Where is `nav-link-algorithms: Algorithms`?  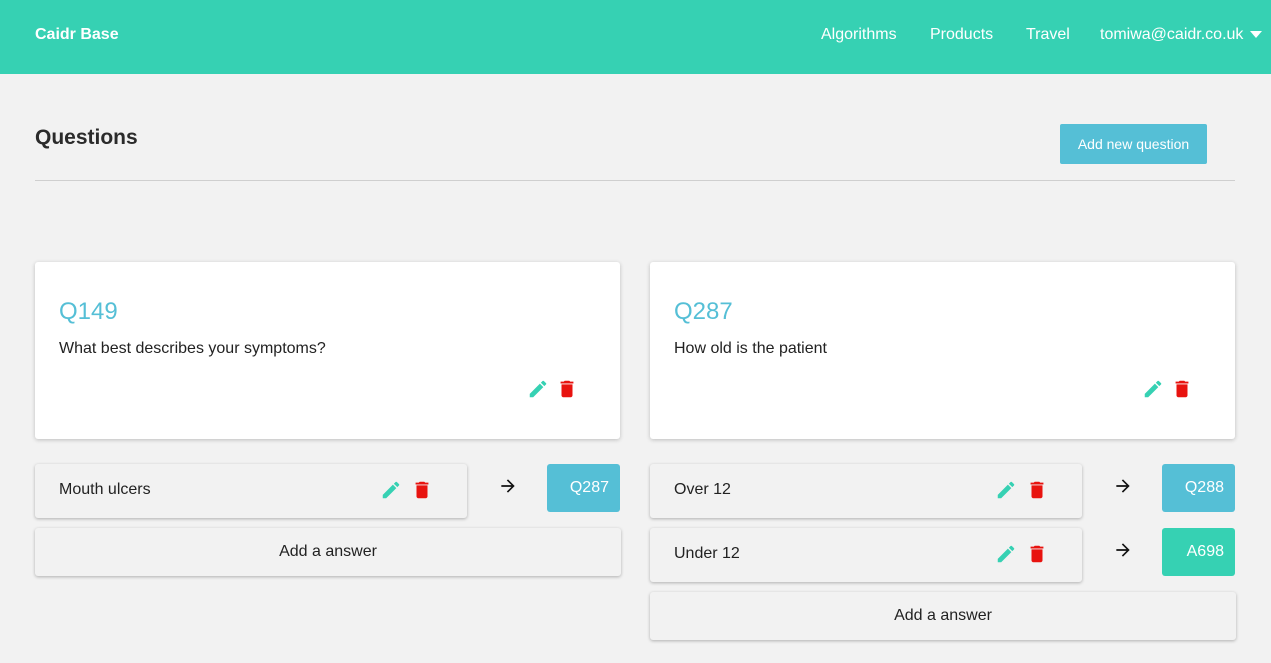 nav-link-algorithms: Algorithms is located at coordinates (859, 35).